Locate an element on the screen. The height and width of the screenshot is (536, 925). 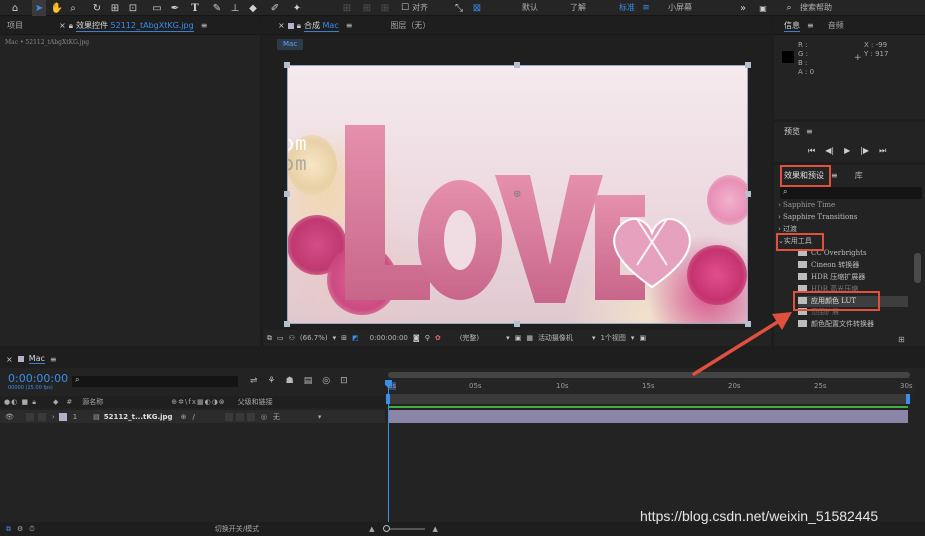
tree-category-sapphire-time: › Sapphire Time is located at coordinates (806, 205).